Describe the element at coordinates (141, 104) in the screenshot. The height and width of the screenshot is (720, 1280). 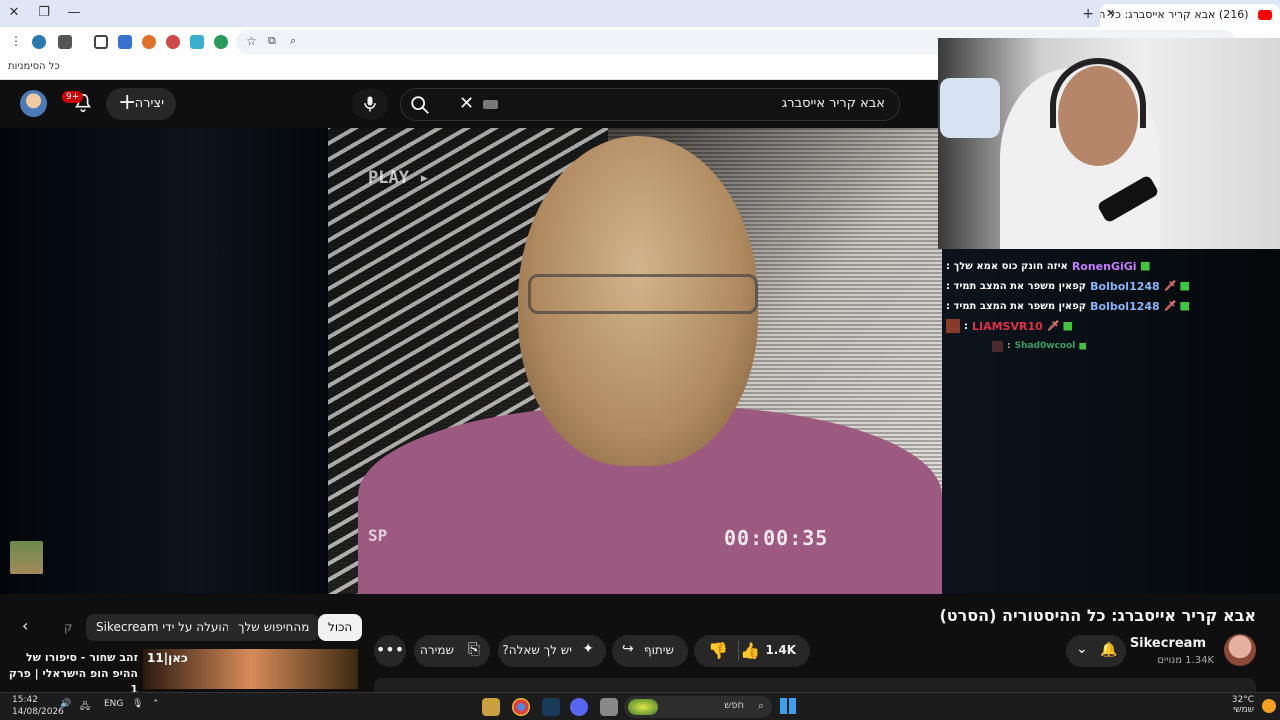
I see `create-button: יצירה +` at that location.